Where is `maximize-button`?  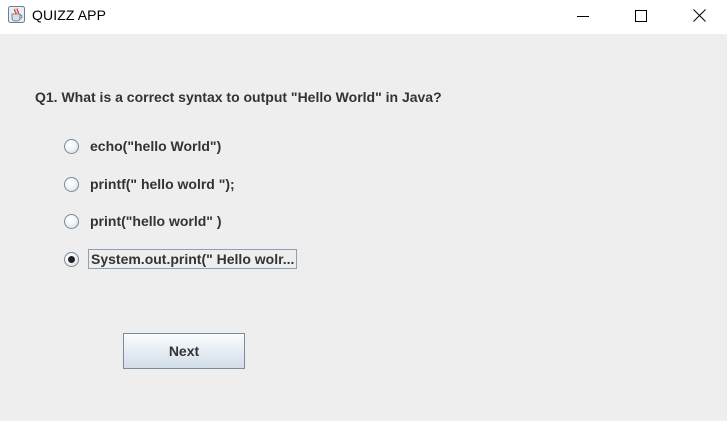
maximize-button is located at coordinates (641, 15).